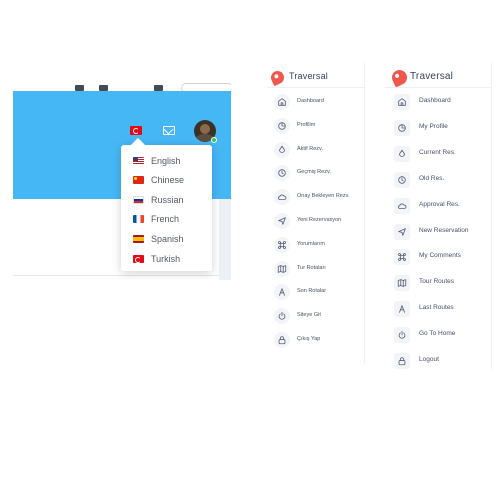 This screenshot has height=500, width=500. I want to click on online-status-dot, so click(214, 140).